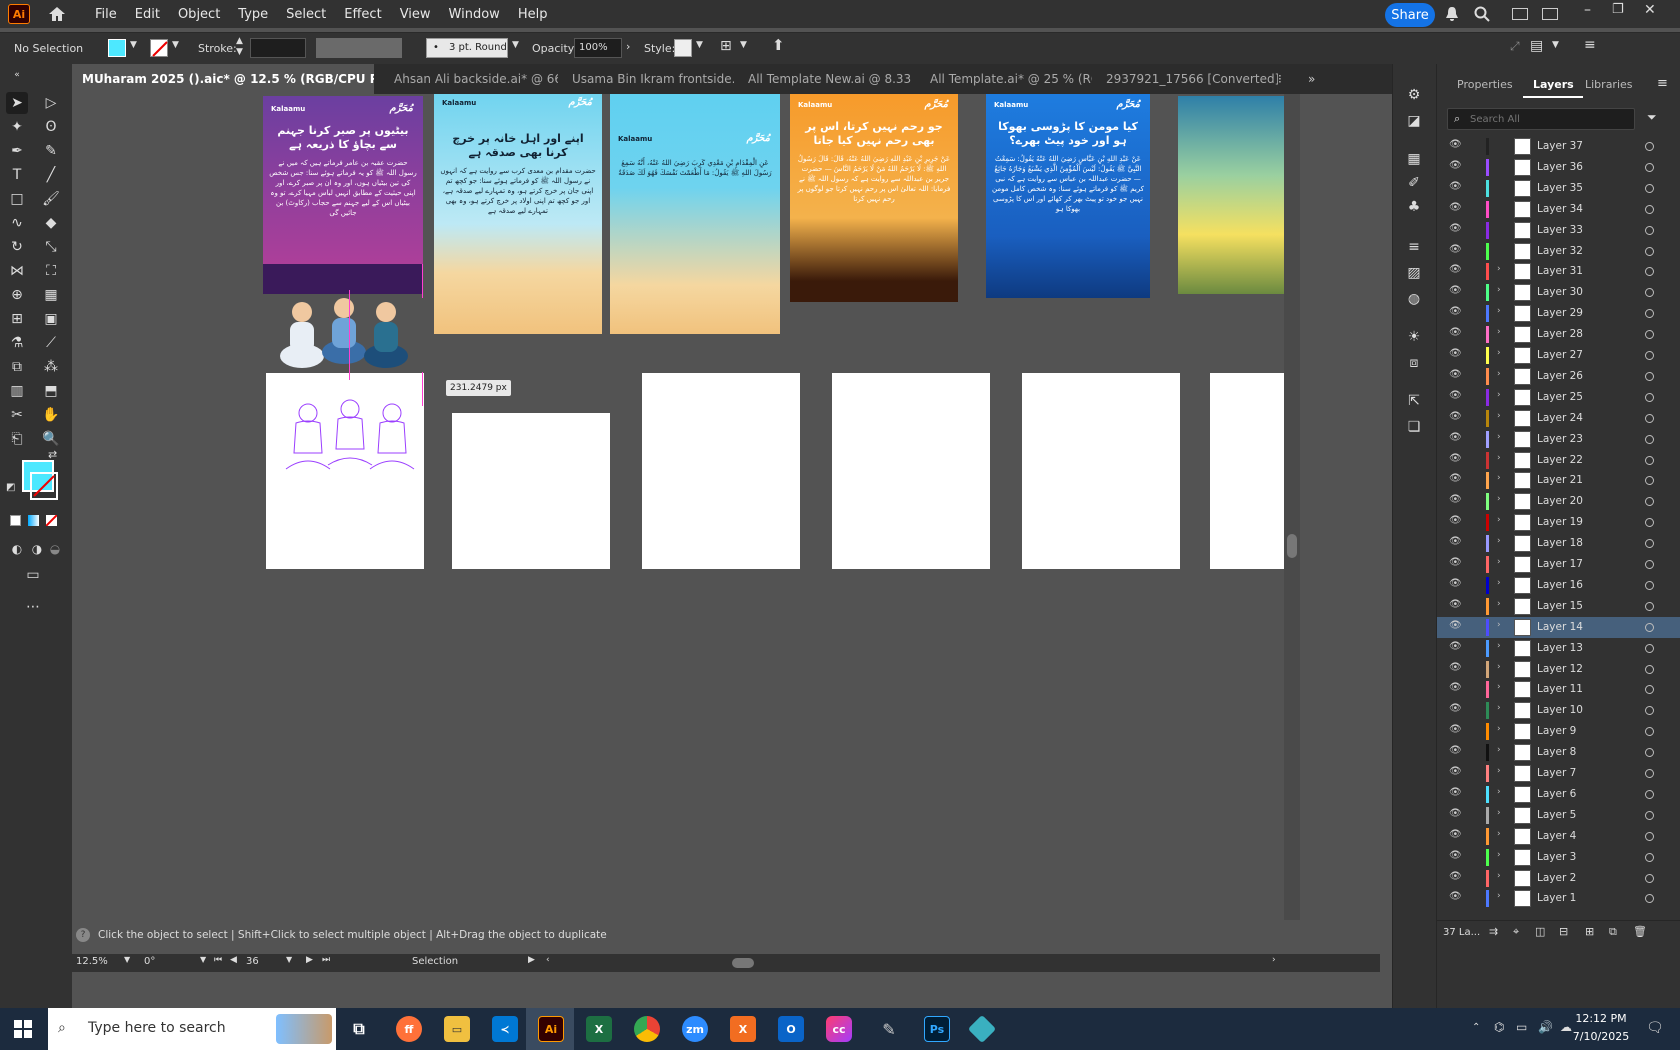 Image resolution: width=1680 pixels, height=1050 pixels. What do you see at coordinates (51, 520) in the screenshot?
I see `none-mode-icon` at bounding box center [51, 520].